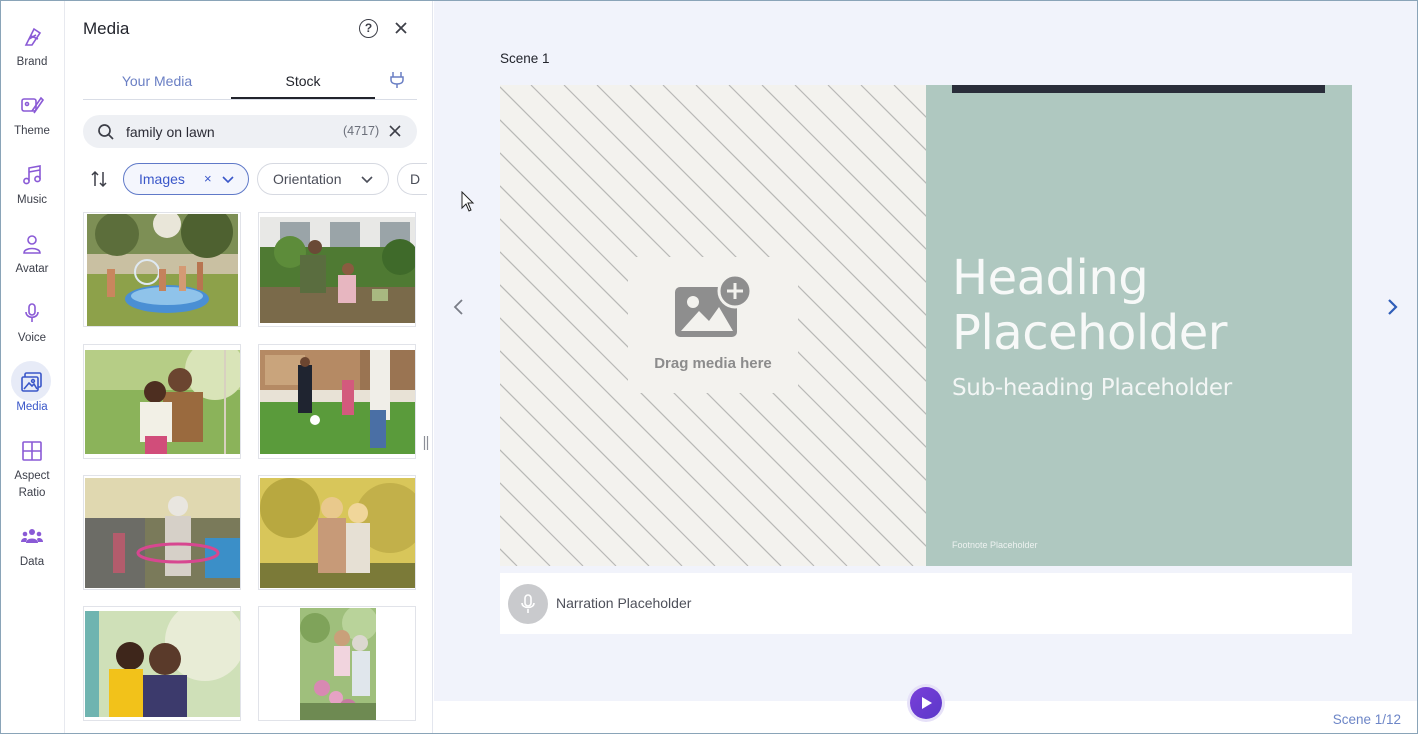 This screenshot has height=734, width=1418. I want to click on panel-resize-handle, so click(426, 443).